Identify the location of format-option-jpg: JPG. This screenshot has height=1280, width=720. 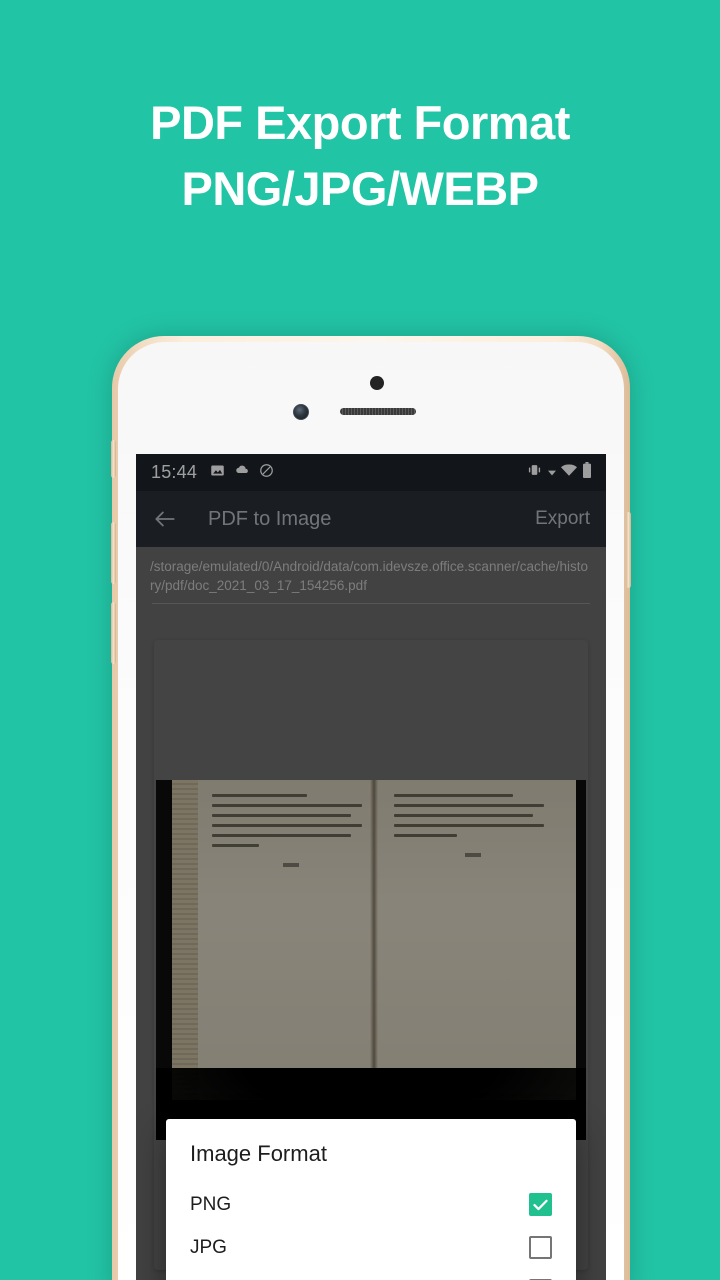
(371, 1247).